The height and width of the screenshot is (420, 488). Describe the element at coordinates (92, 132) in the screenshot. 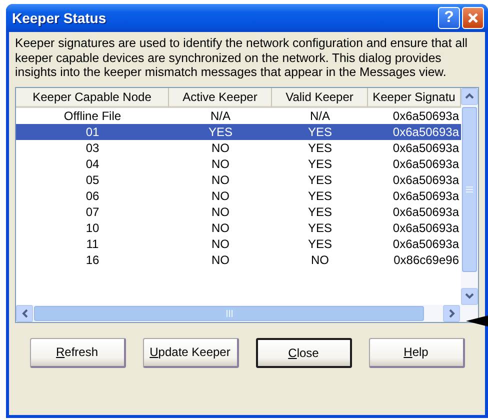

I see `table-cell: 01` at that location.